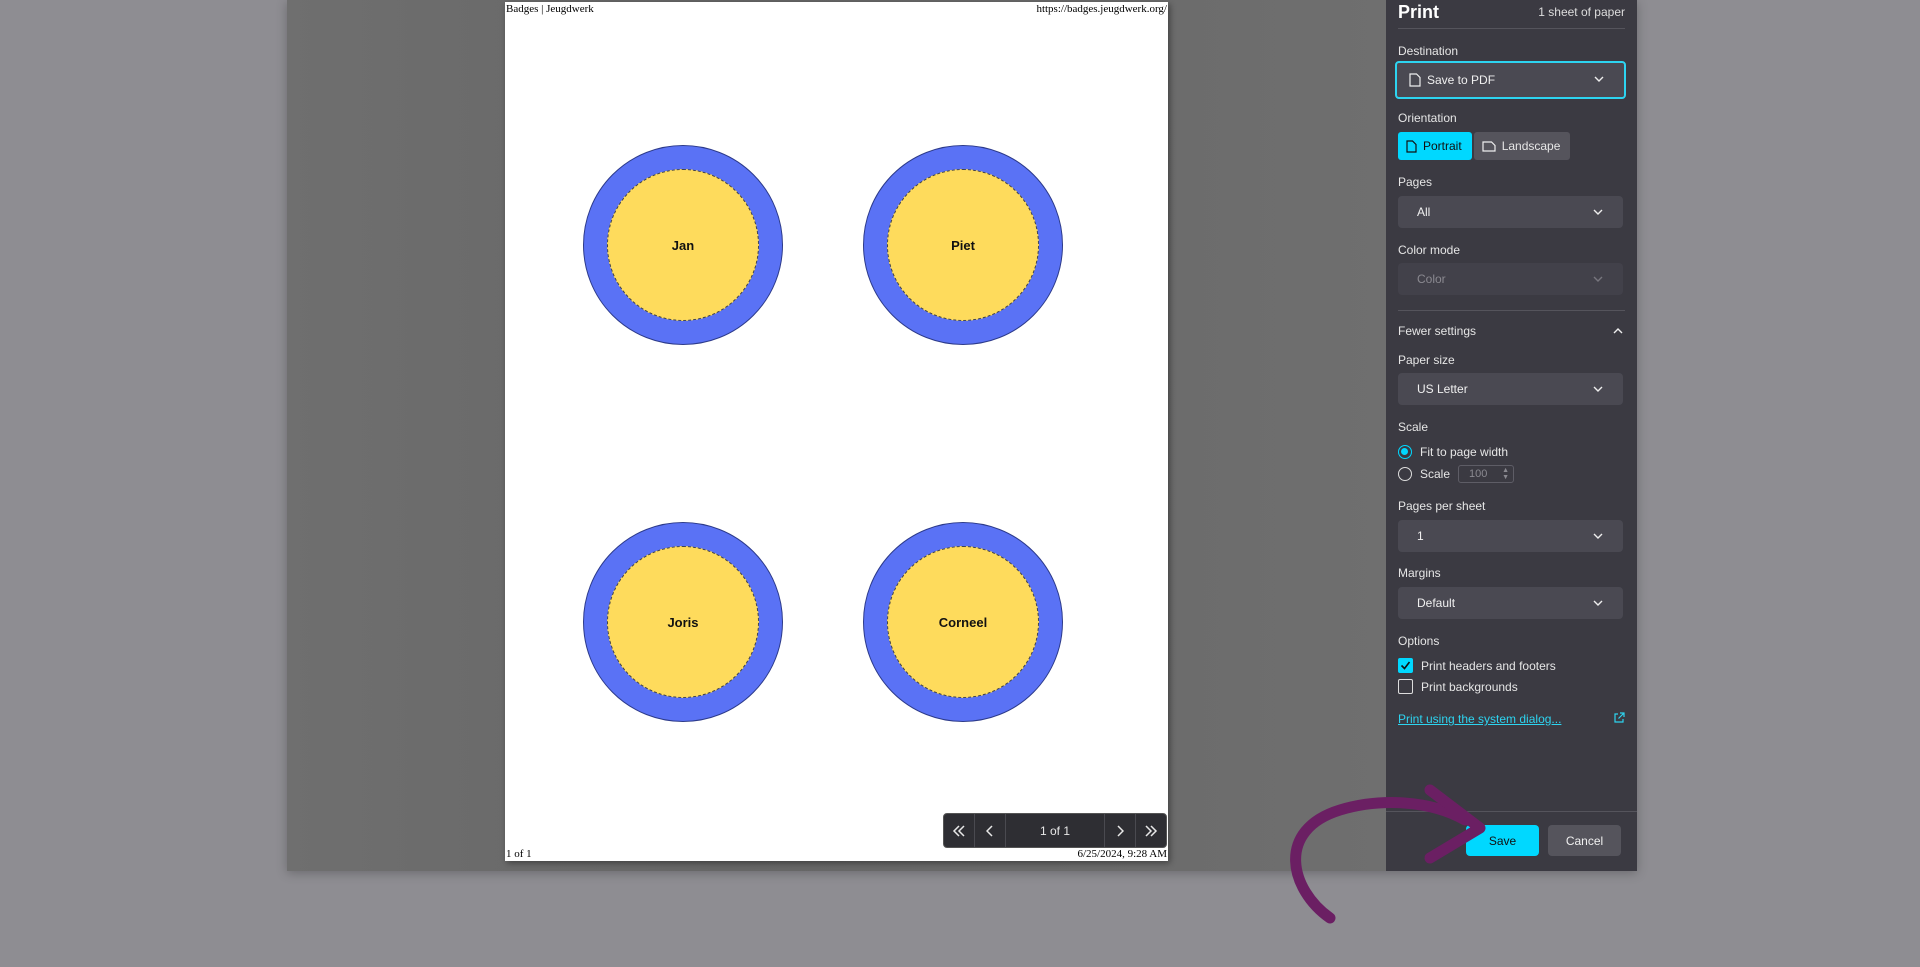 The width and height of the screenshot is (1920, 967). I want to click on save-button: Save, so click(1502, 840).